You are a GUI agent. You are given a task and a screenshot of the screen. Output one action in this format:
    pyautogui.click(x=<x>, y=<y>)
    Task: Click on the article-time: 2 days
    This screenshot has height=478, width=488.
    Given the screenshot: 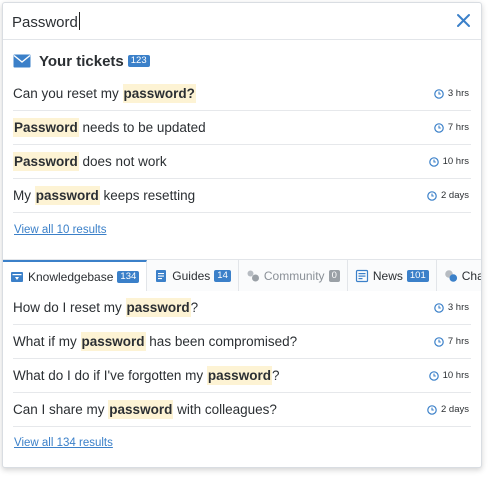 What is the action you would take?
    pyautogui.click(x=448, y=409)
    